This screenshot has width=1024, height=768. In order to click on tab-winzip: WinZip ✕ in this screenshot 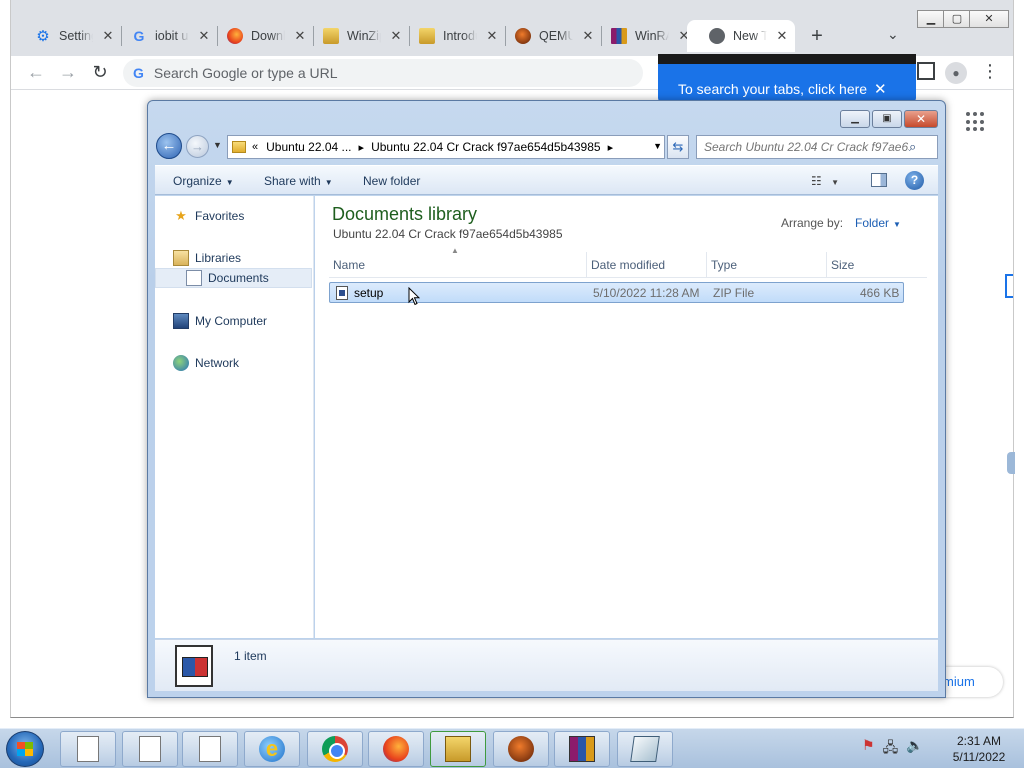, I will do `click(352, 36)`.